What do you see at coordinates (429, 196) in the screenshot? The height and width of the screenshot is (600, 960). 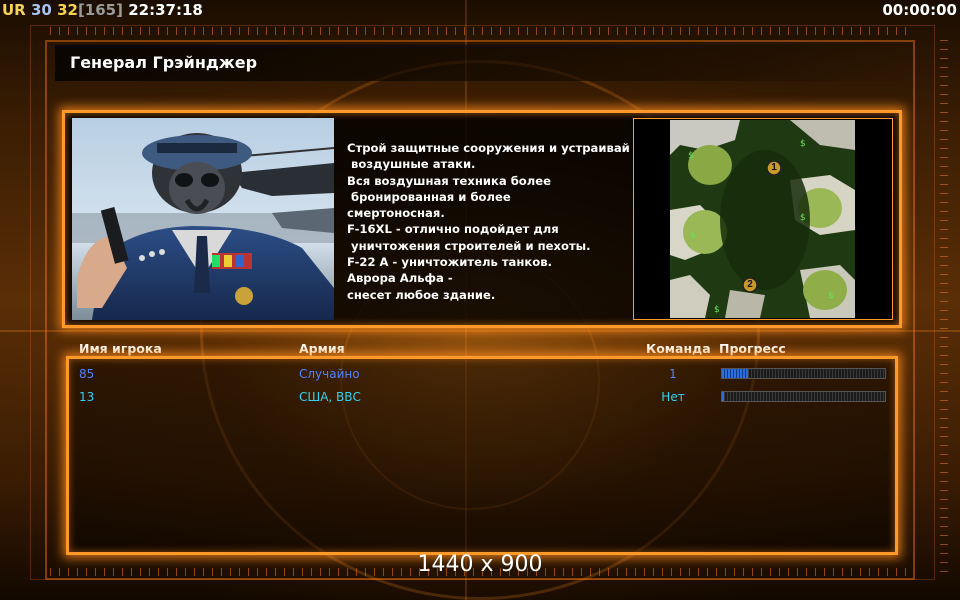 I see `description-line: бронированная и более` at bounding box center [429, 196].